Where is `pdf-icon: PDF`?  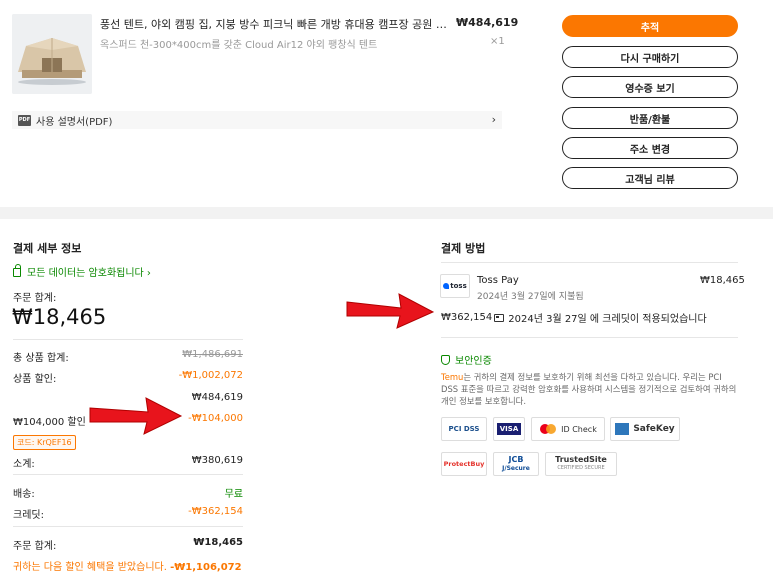 pdf-icon: PDF is located at coordinates (24, 120).